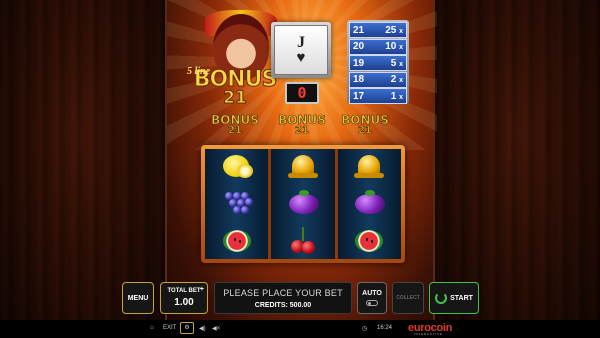 This screenshot has width=600, height=338. What do you see at coordinates (184, 302) in the screenshot?
I see `total-bet-value: 1.00` at bounding box center [184, 302].